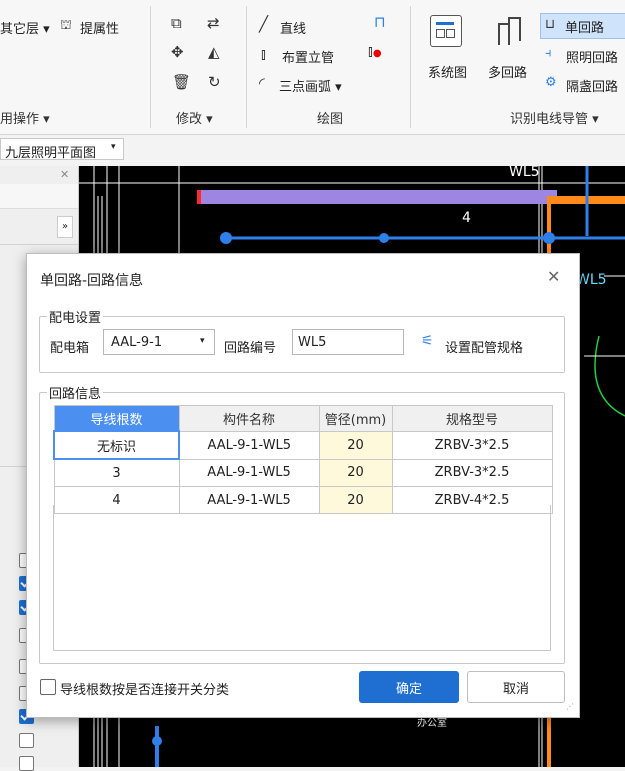 The width and height of the screenshot is (625, 771). Describe the element at coordinates (551, 82) in the screenshot. I see `box-circuit-icon: ⚙` at that location.